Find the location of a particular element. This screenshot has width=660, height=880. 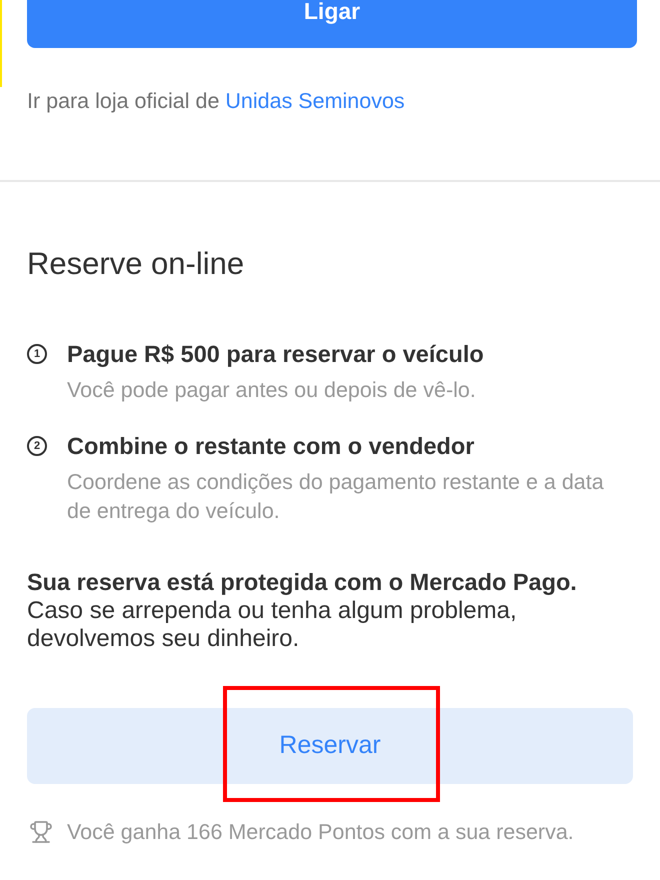

step-title: Pague R$ 500 para reservar o veículo is located at coordinates (276, 354).